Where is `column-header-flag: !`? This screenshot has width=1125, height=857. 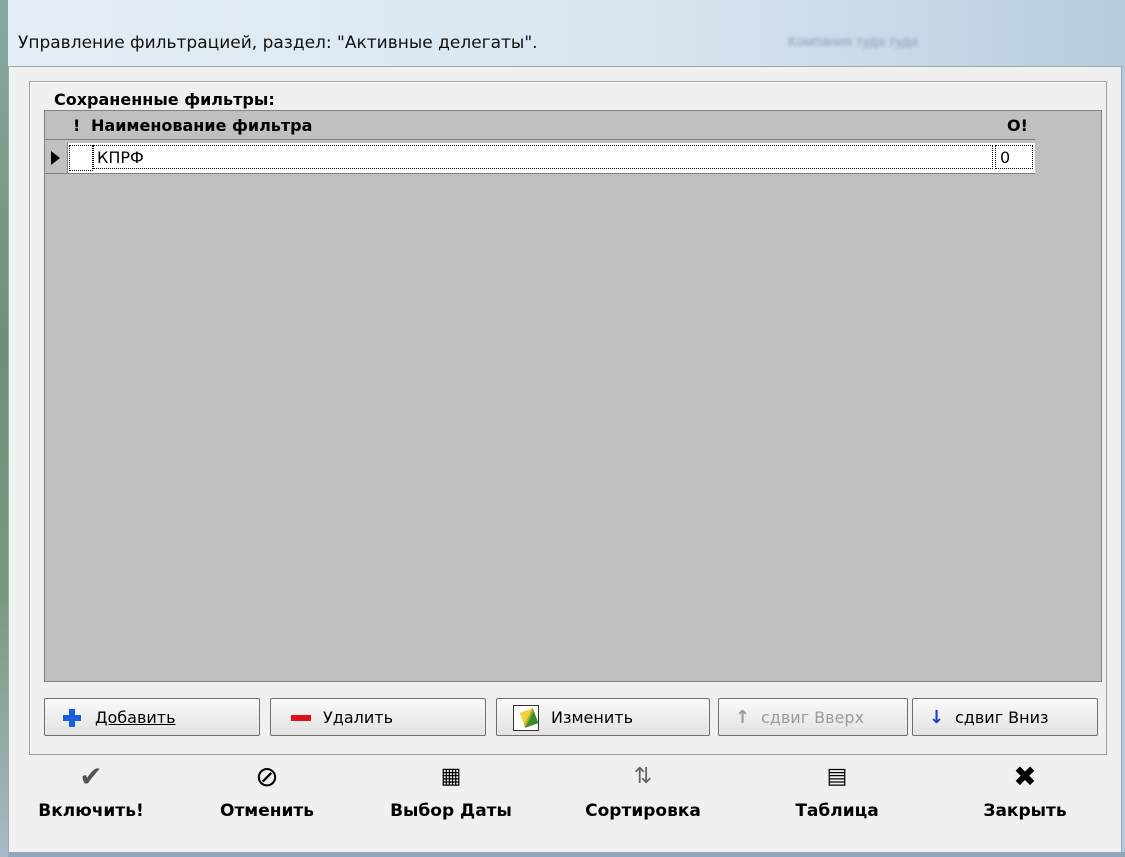
column-header-flag: ! is located at coordinates (76, 125).